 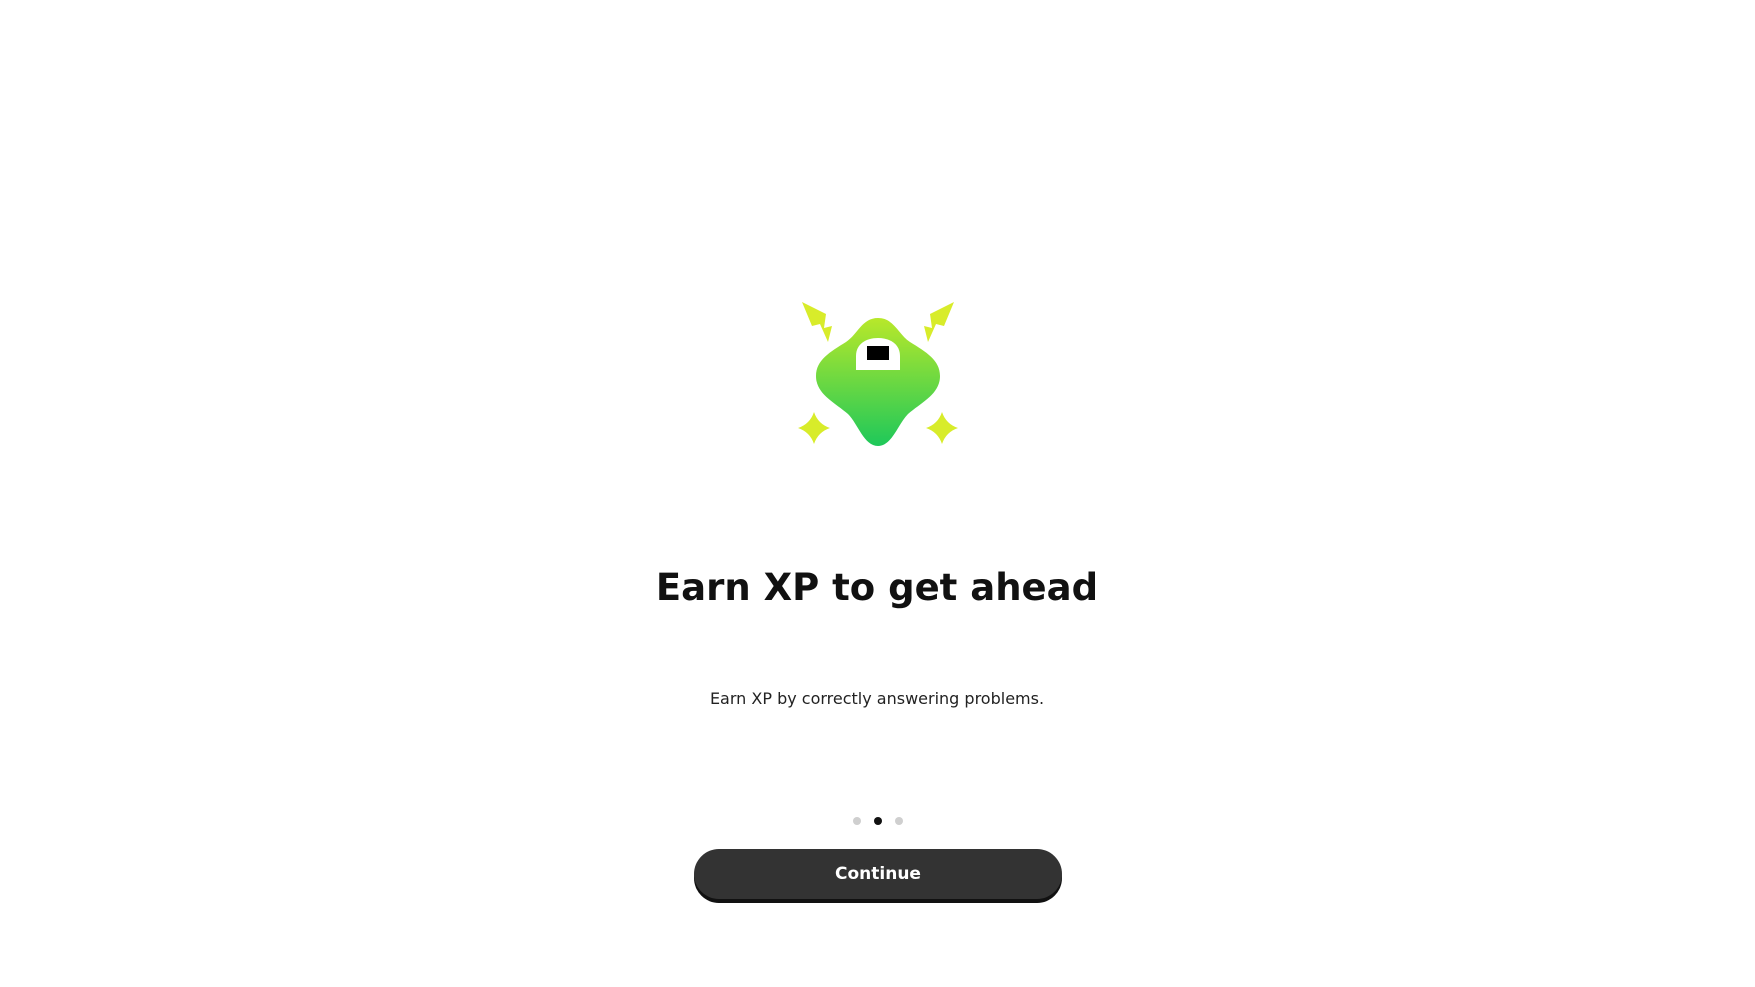 What do you see at coordinates (878, 874) in the screenshot?
I see `continue-button: Continue` at bounding box center [878, 874].